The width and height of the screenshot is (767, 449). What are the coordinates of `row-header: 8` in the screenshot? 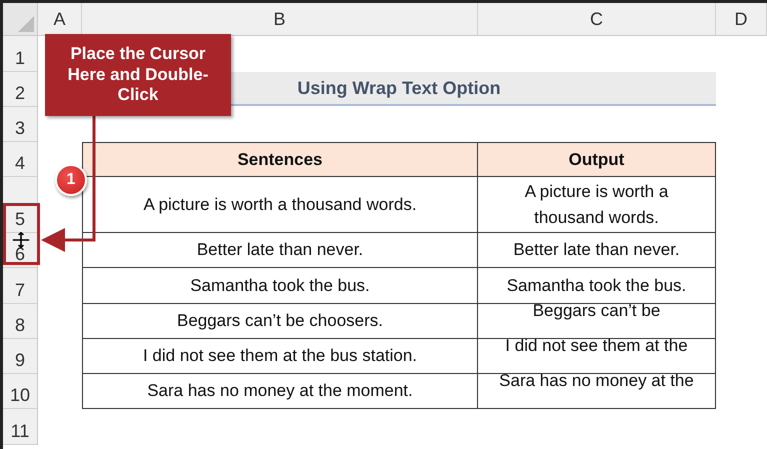 It's located at (20, 321).